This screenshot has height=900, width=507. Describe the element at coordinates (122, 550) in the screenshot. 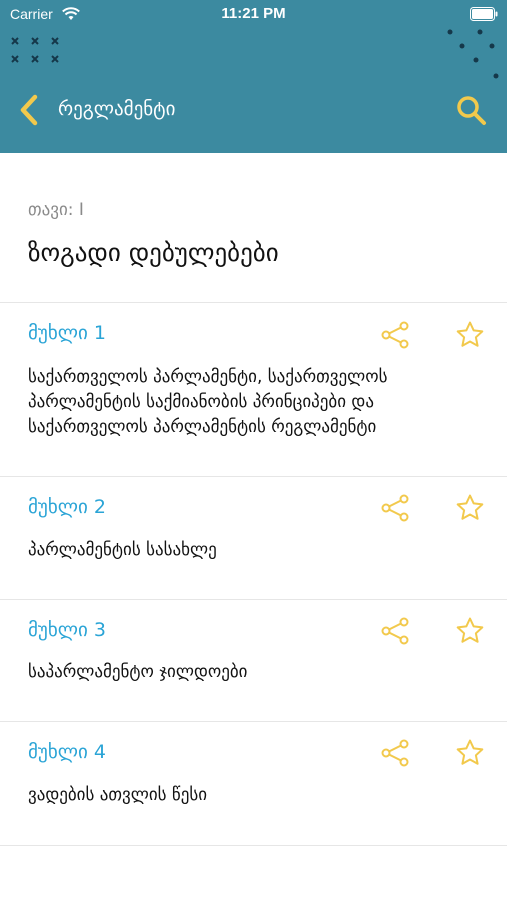

I see `article-text: პარლამენტის სასახლე` at that location.